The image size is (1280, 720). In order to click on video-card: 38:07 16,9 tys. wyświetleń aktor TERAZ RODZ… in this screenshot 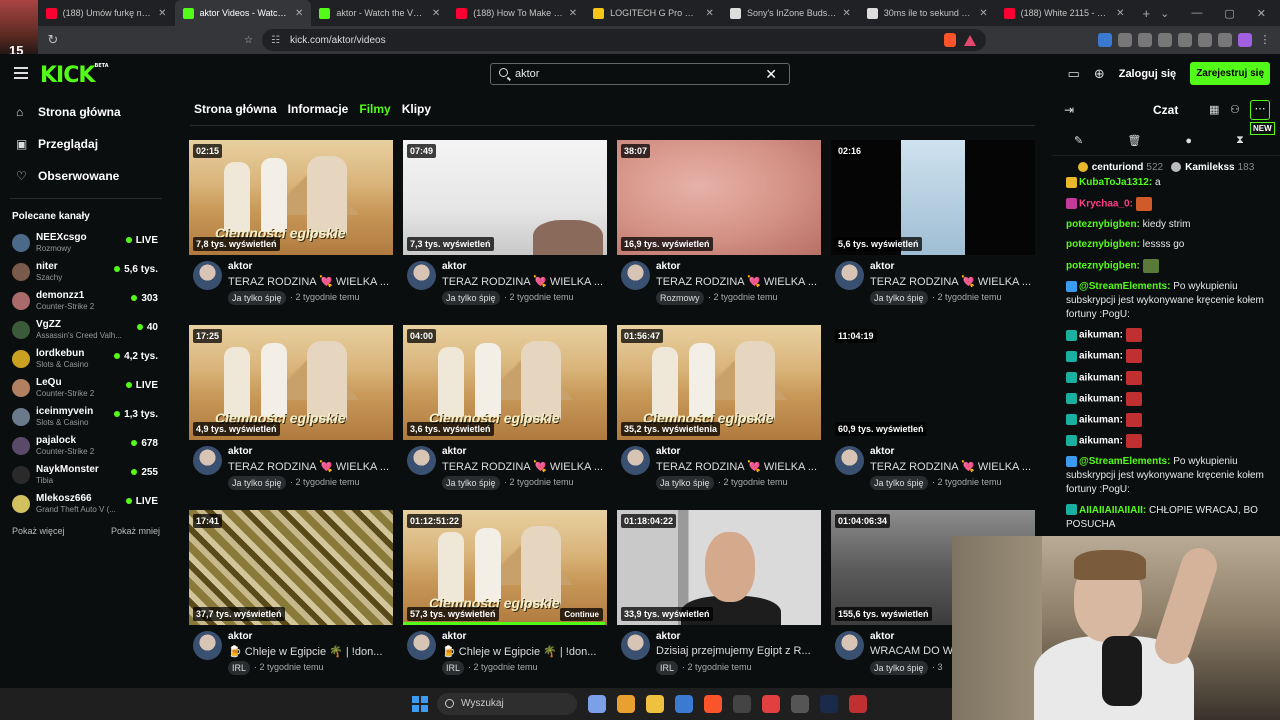, I will do `click(719, 227)`.